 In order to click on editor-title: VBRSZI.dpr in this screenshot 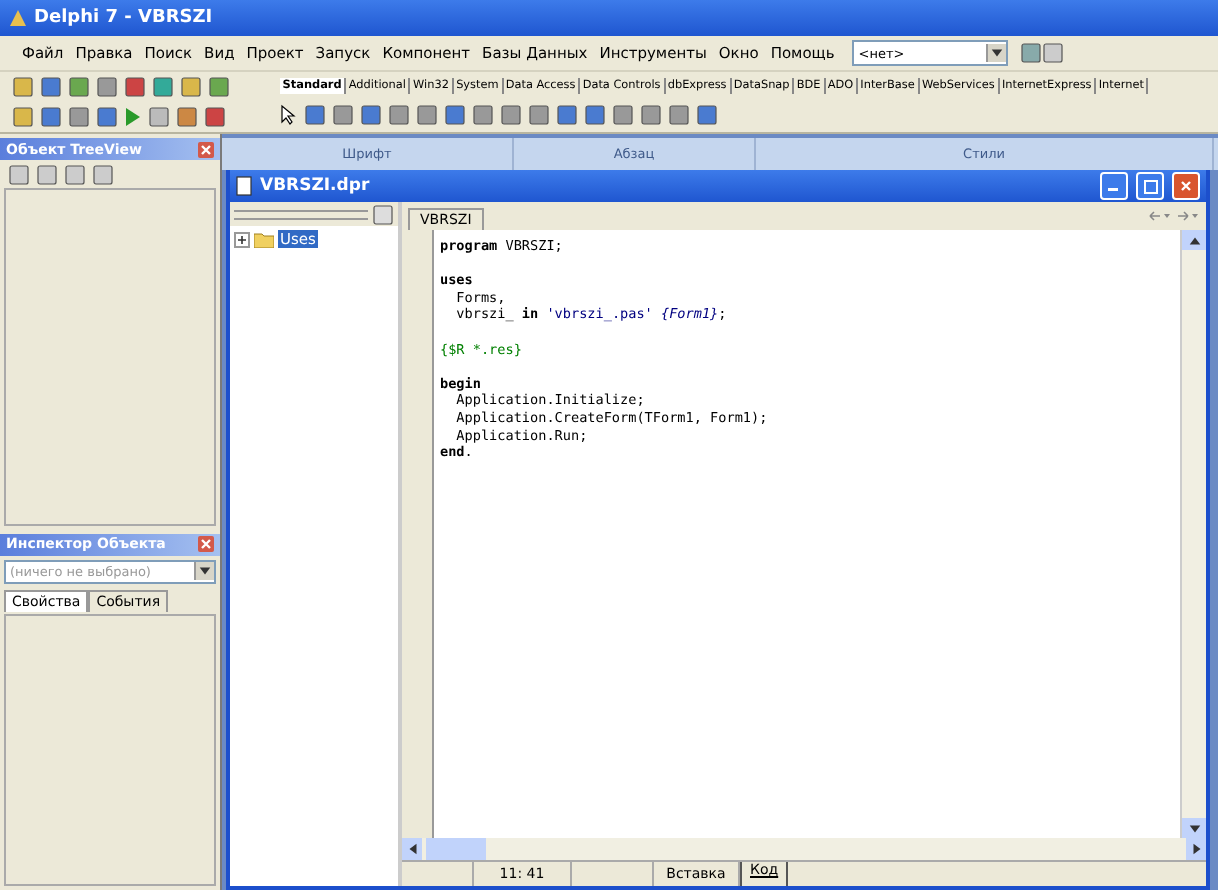, I will do `click(316, 186)`.